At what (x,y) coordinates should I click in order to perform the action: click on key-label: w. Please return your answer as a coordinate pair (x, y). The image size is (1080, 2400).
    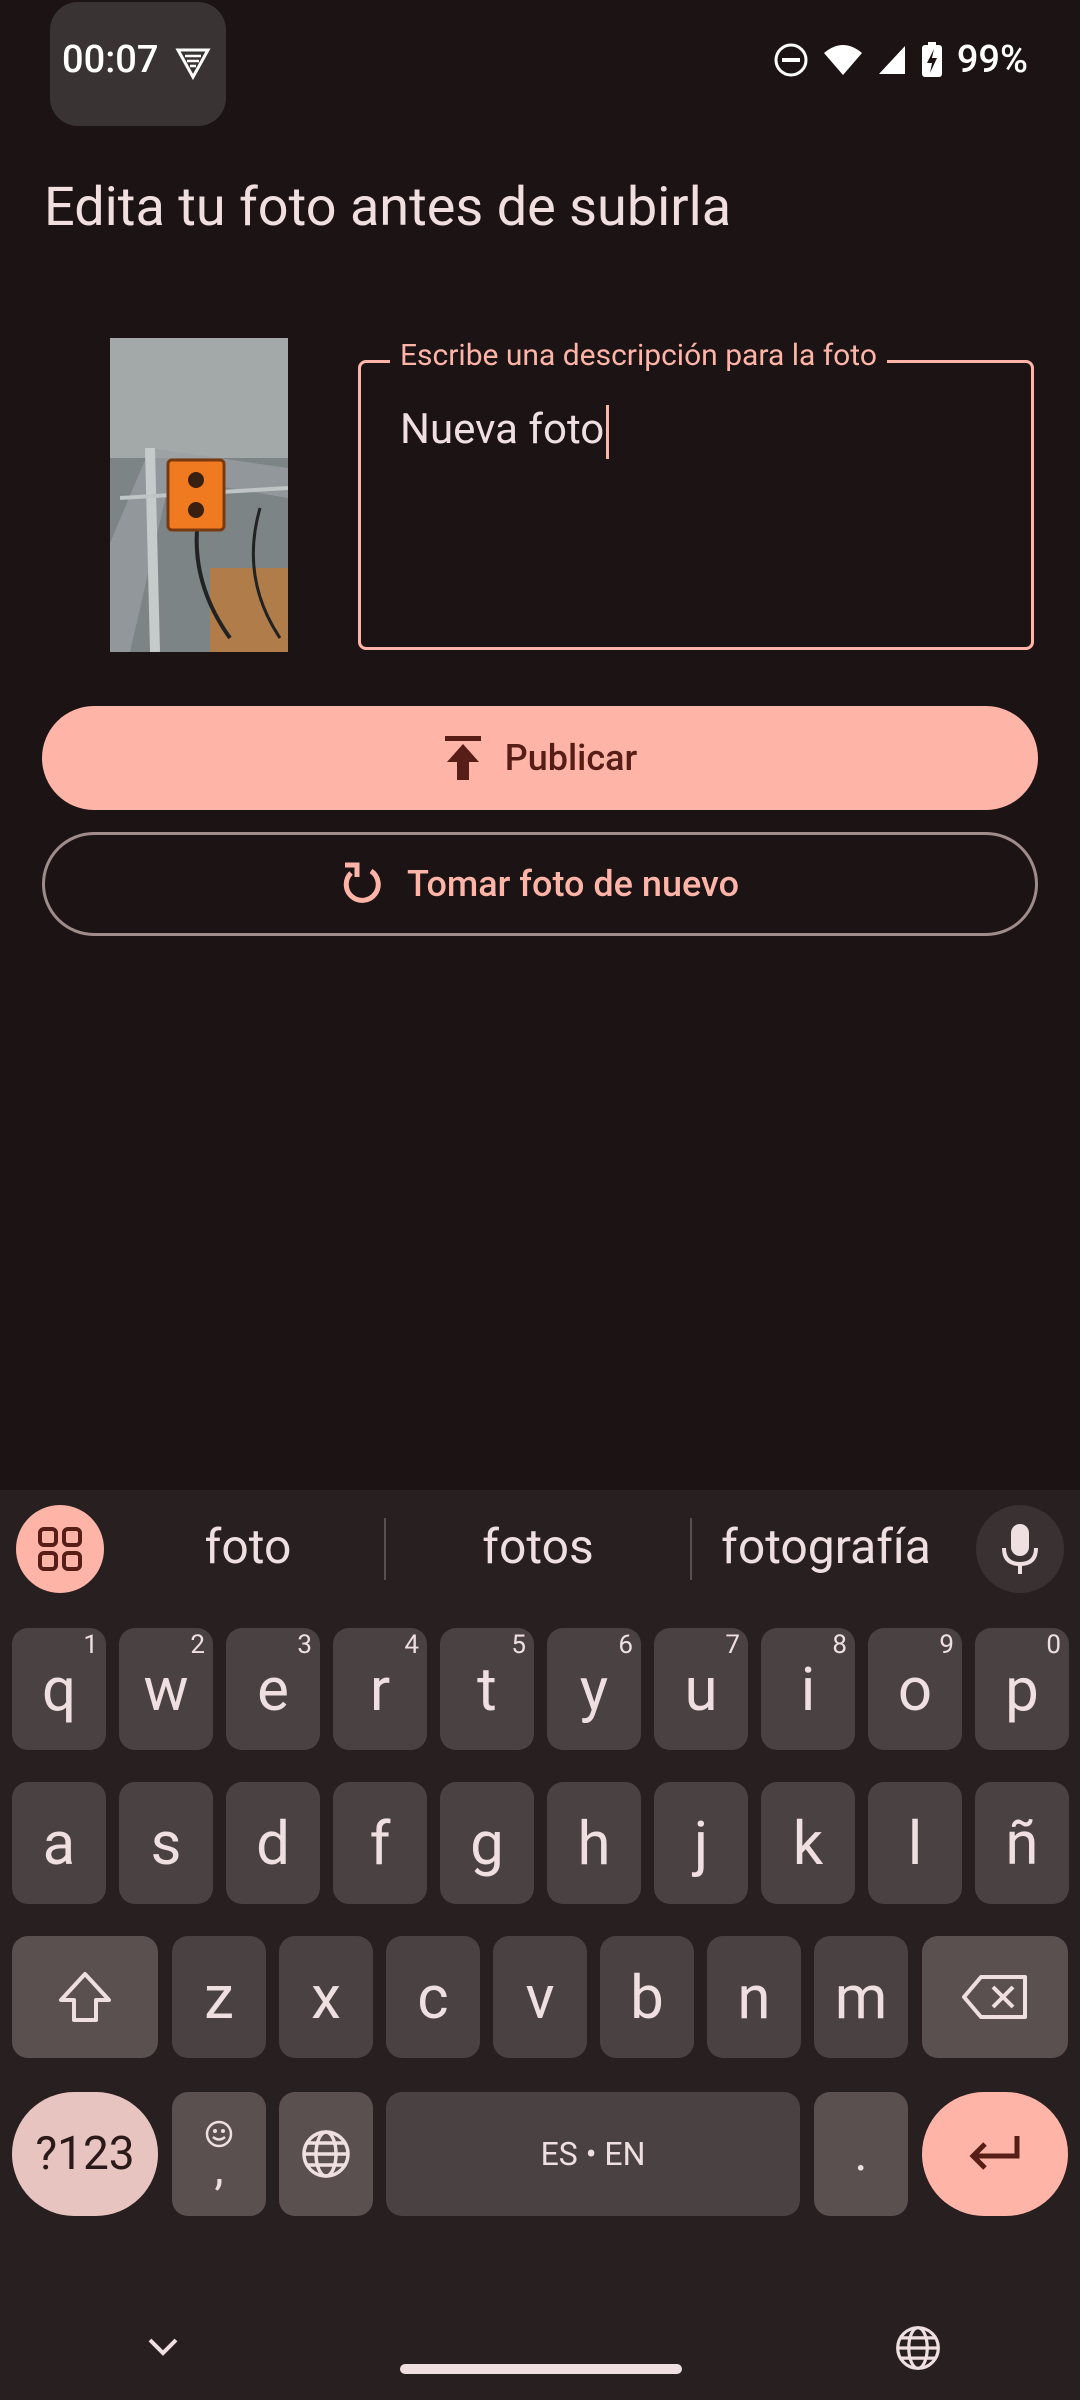
    Looking at the image, I should click on (166, 1689).